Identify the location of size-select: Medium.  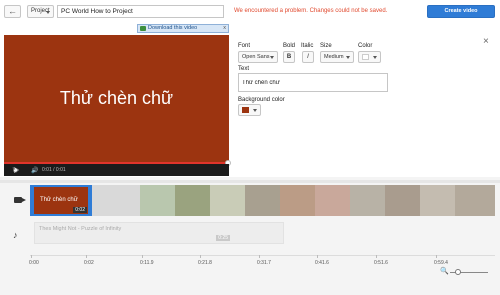
(337, 57).